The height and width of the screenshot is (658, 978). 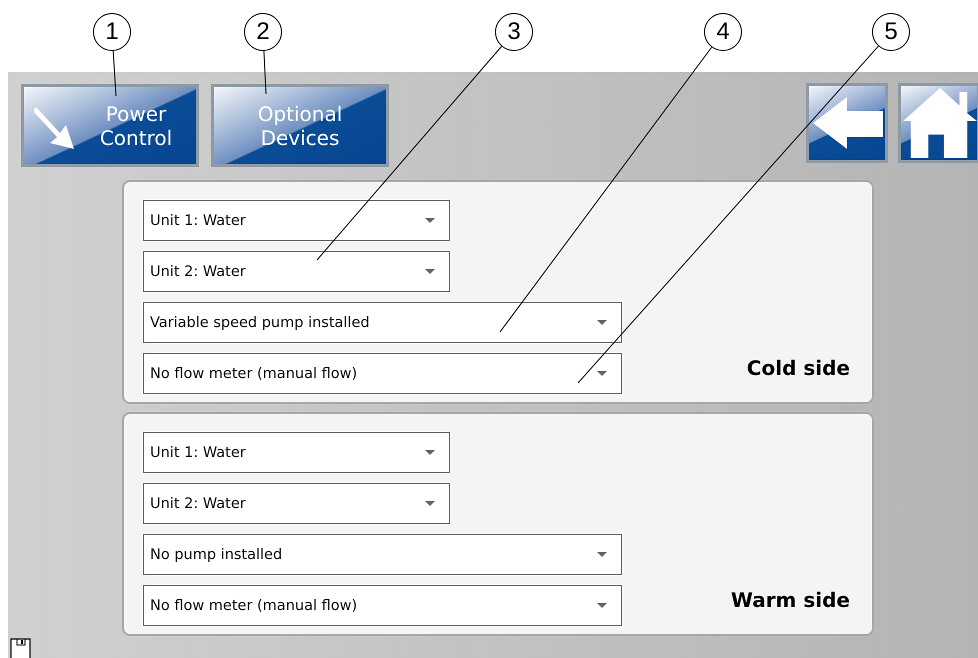 I want to click on dropdown: Variable speed pump installed, so click(x=382, y=322).